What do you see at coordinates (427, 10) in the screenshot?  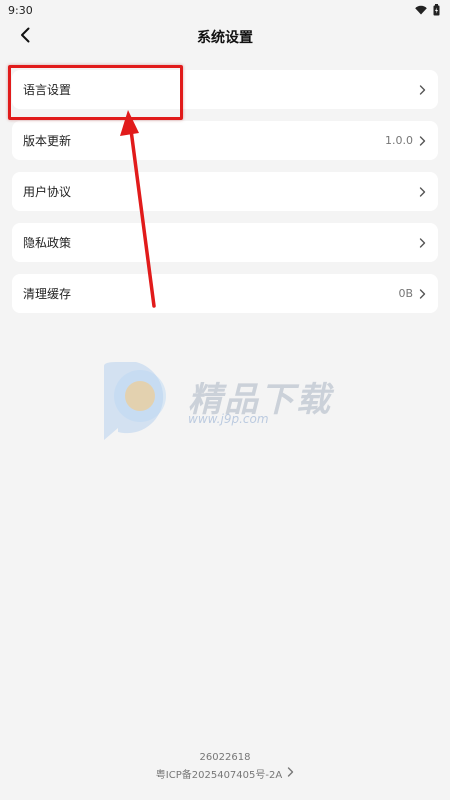 I see `status-icons` at bounding box center [427, 10].